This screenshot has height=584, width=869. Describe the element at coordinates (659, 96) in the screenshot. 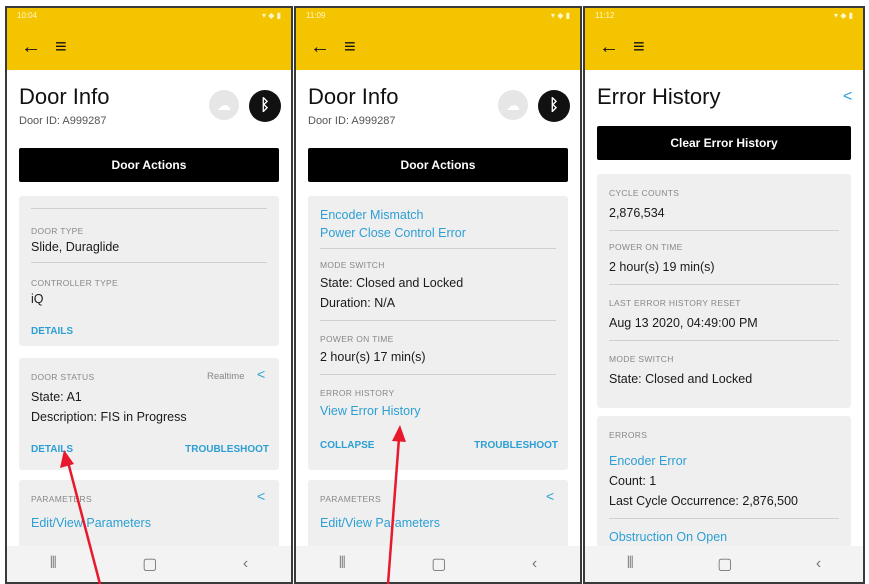

I see `page-title: Error History` at that location.